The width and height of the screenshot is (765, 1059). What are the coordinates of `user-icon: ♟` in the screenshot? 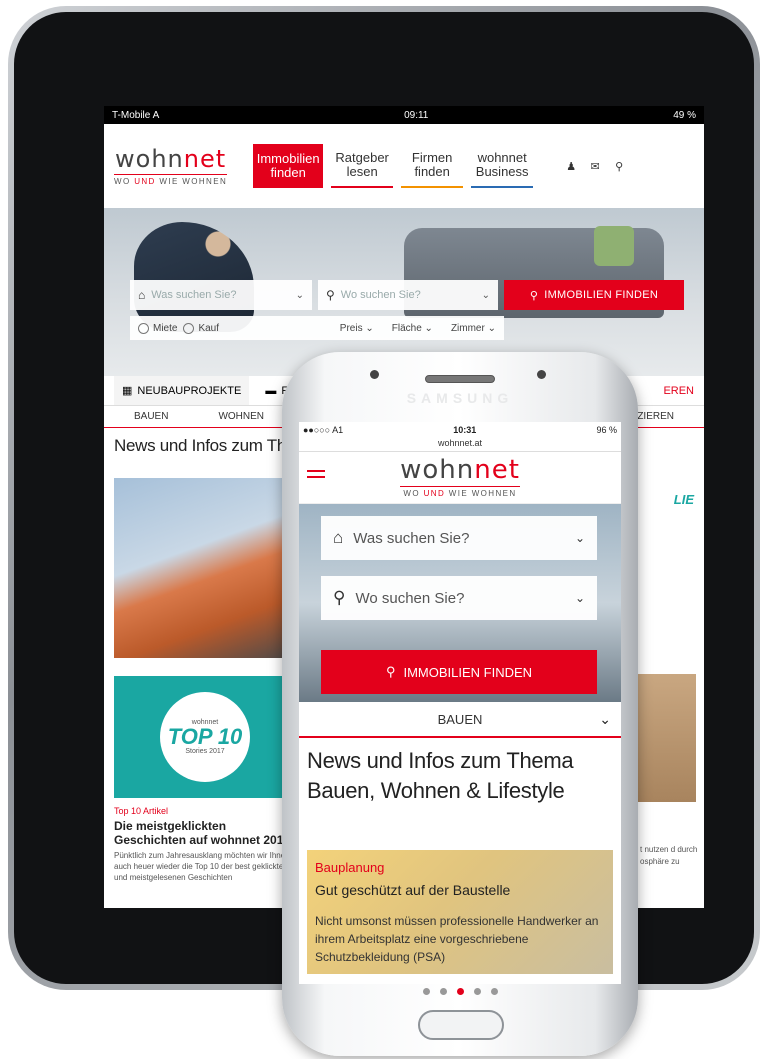 It's located at (571, 166).